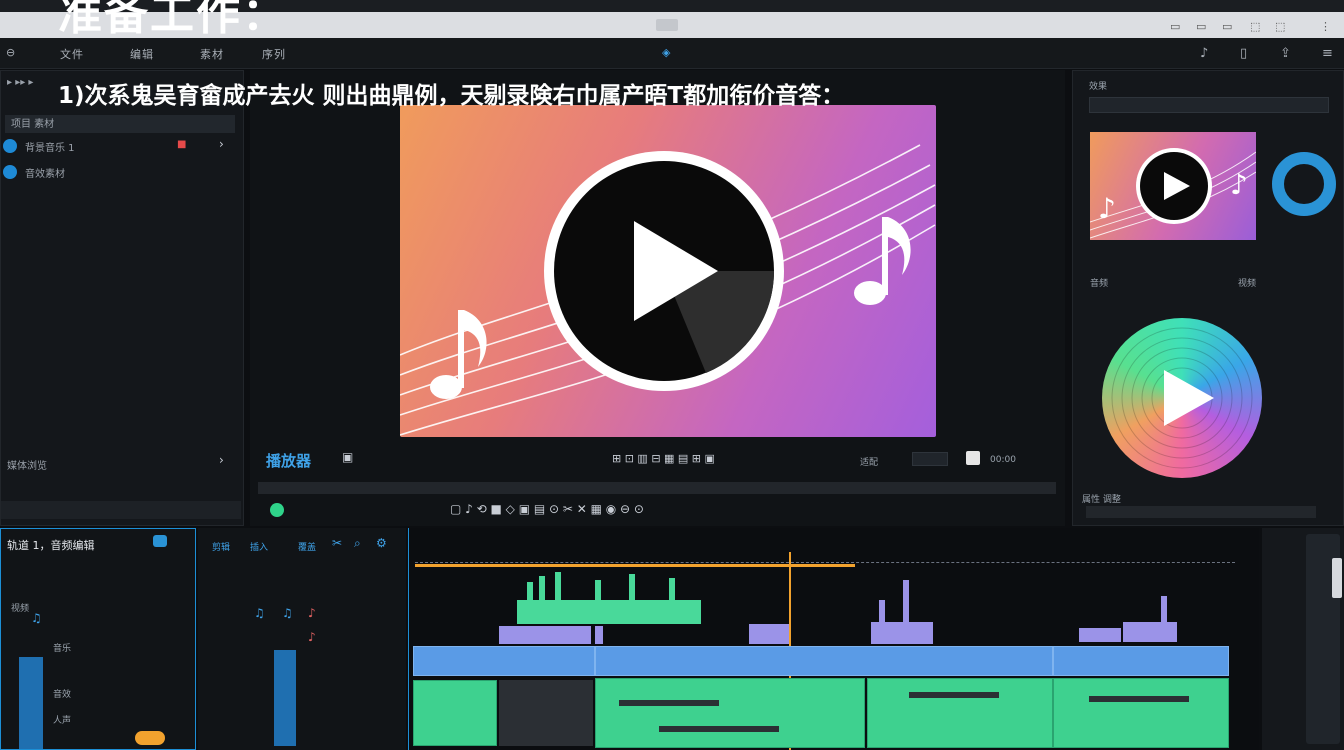 This screenshot has height=750, width=1344. What do you see at coordinates (825, 556) in the screenshot?
I see `time-ruler` at bounding box center [825, 556].